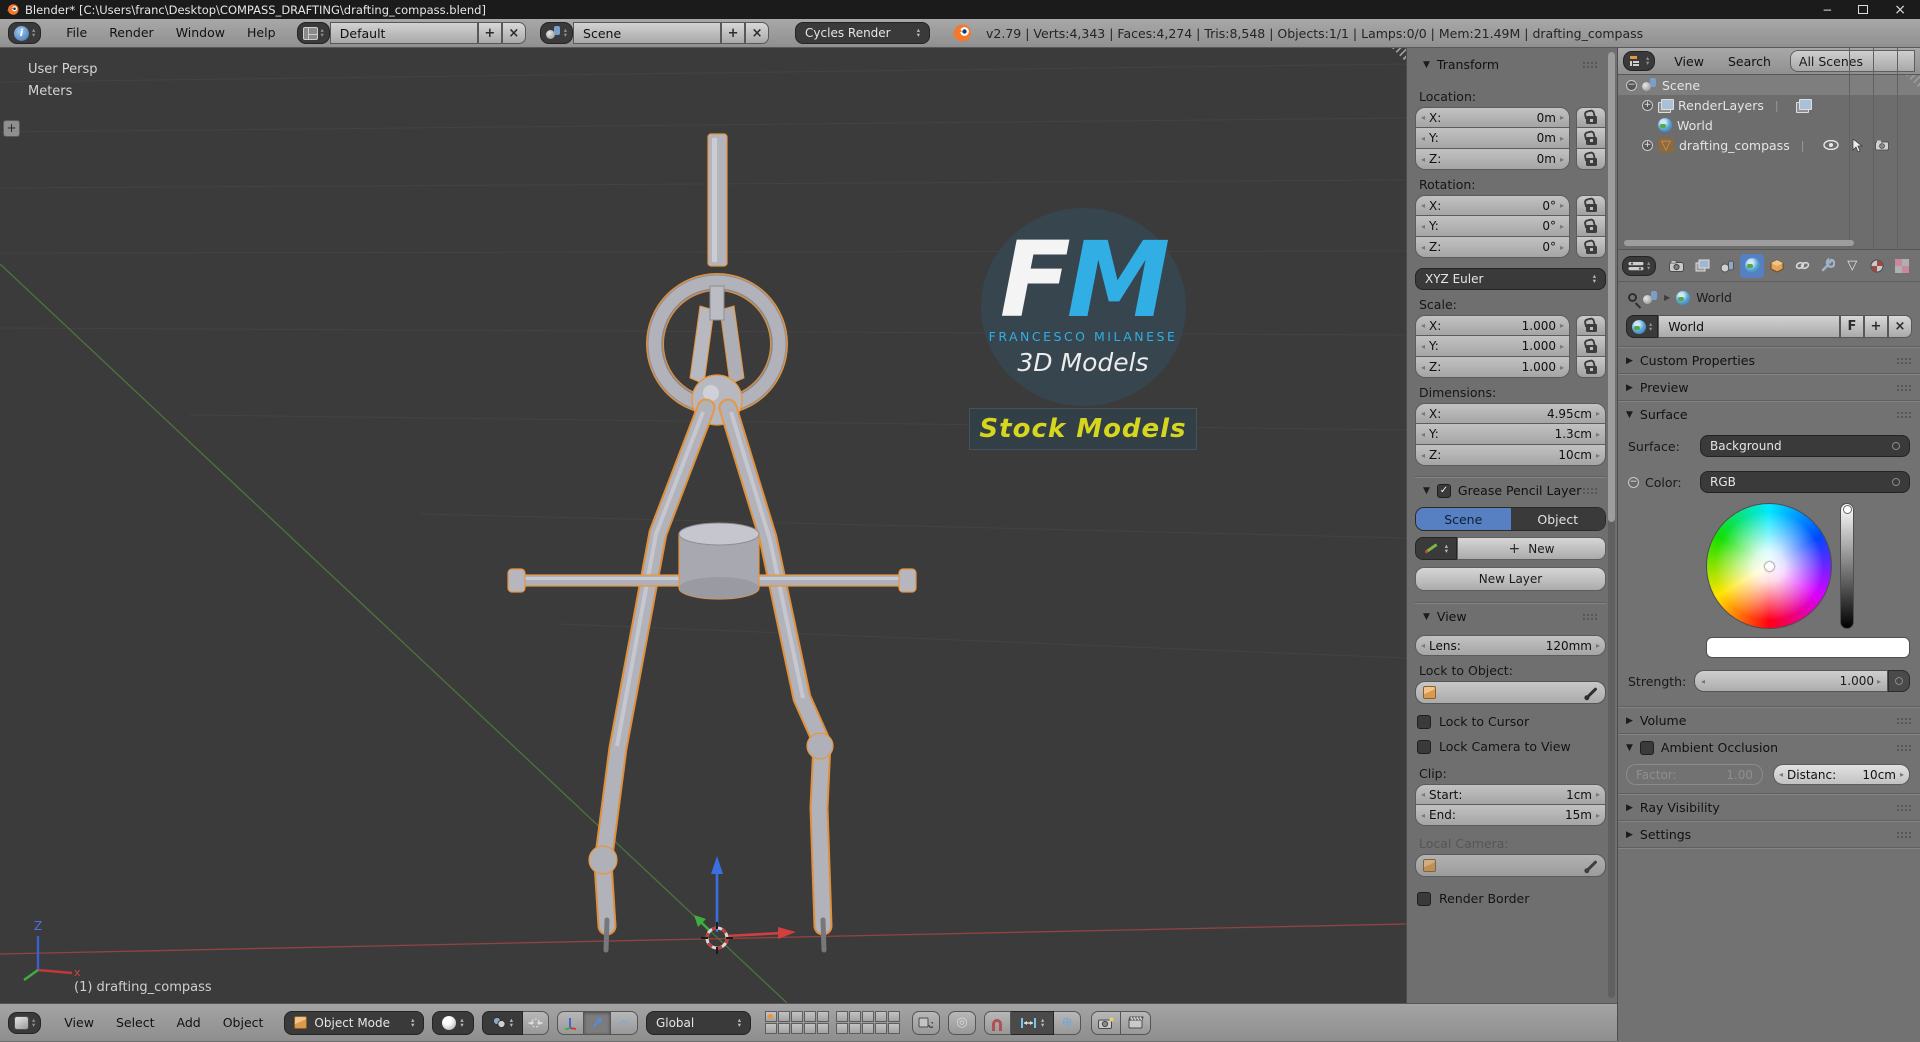  I want to click on lock-to-scene-toggle, so click(925, 1022).